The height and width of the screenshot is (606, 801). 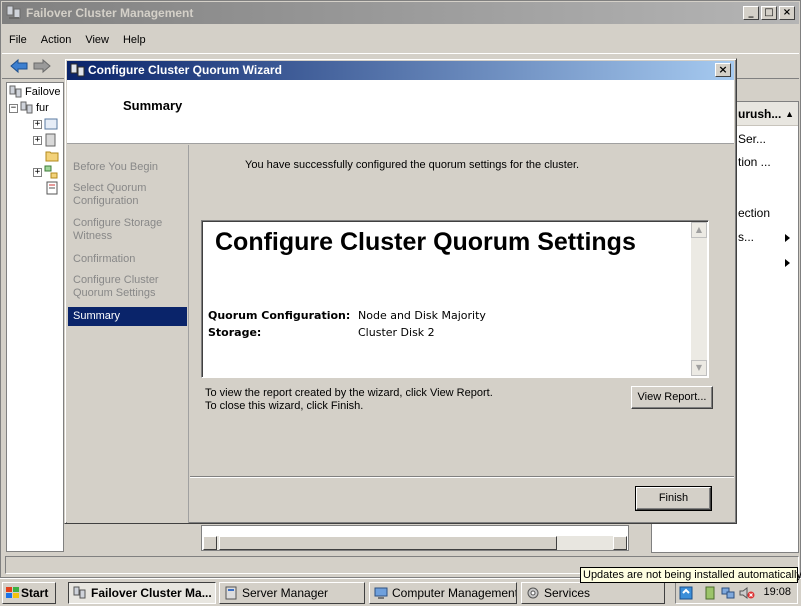 What do you see at coordinates (231, 593) in the screenshot?
I see `server-manager-icon` at bounding box center [231, 593].